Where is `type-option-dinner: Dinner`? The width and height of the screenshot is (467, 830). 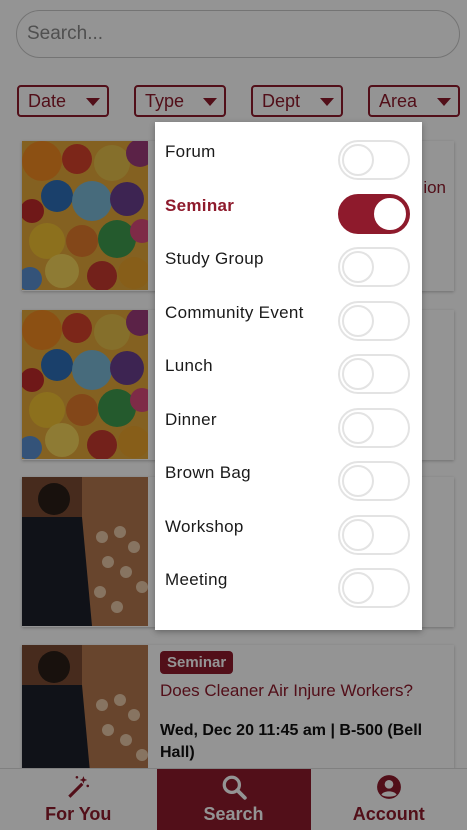
type-option-dinner: Dinner is located at coordinates (288, 420).